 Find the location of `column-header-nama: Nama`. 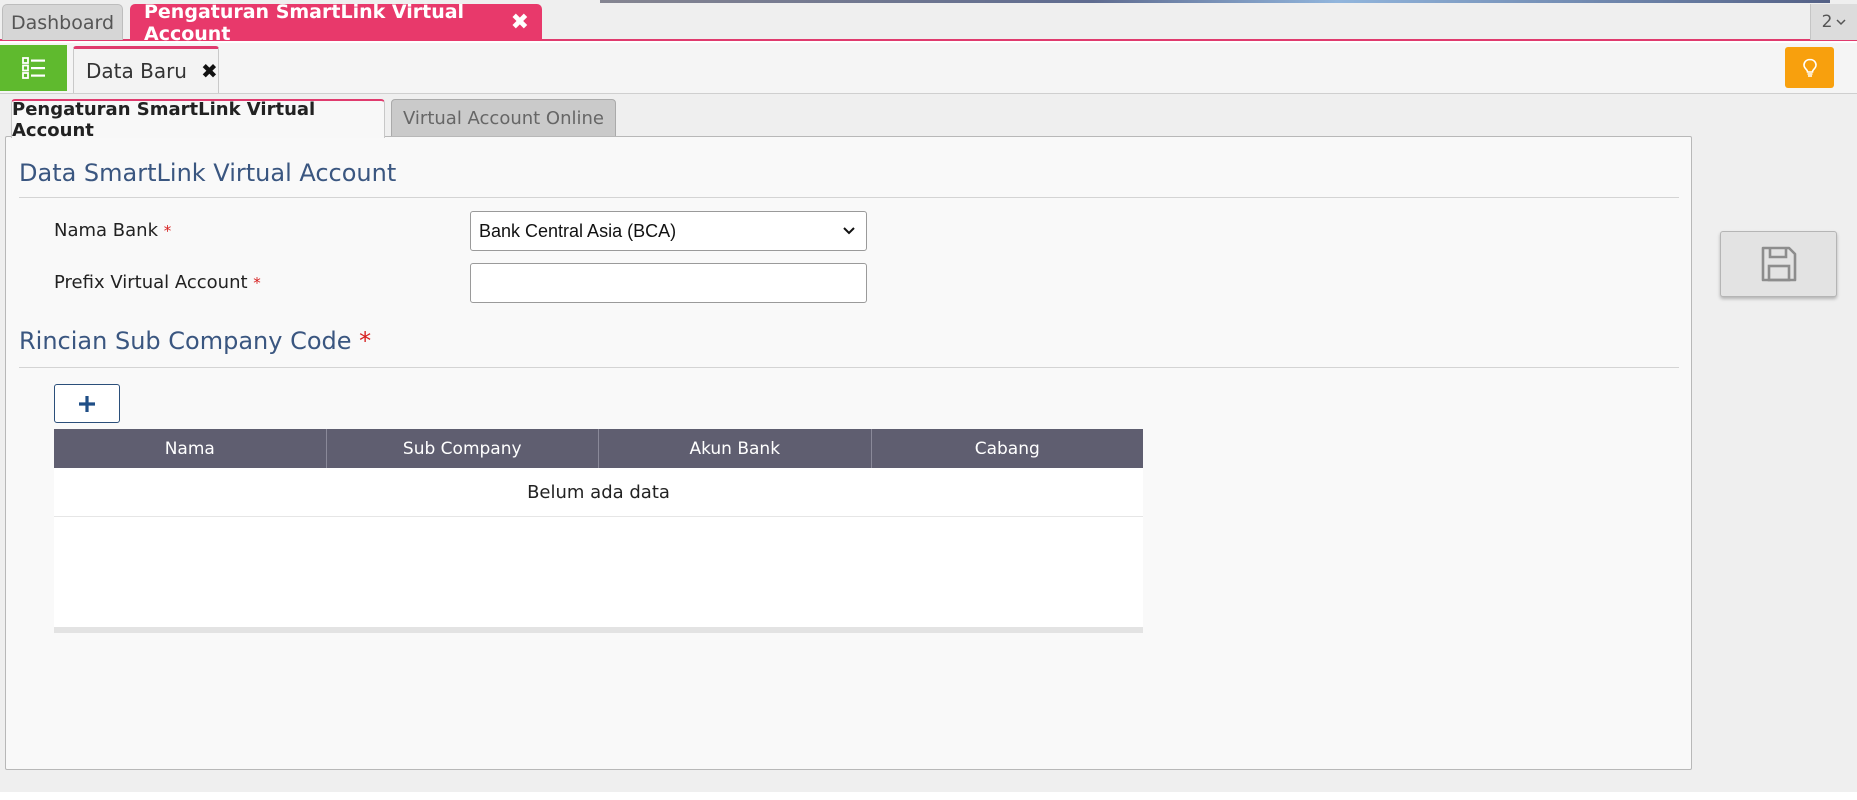

column-header-nama: Nama is located at coordinates (190, 448).